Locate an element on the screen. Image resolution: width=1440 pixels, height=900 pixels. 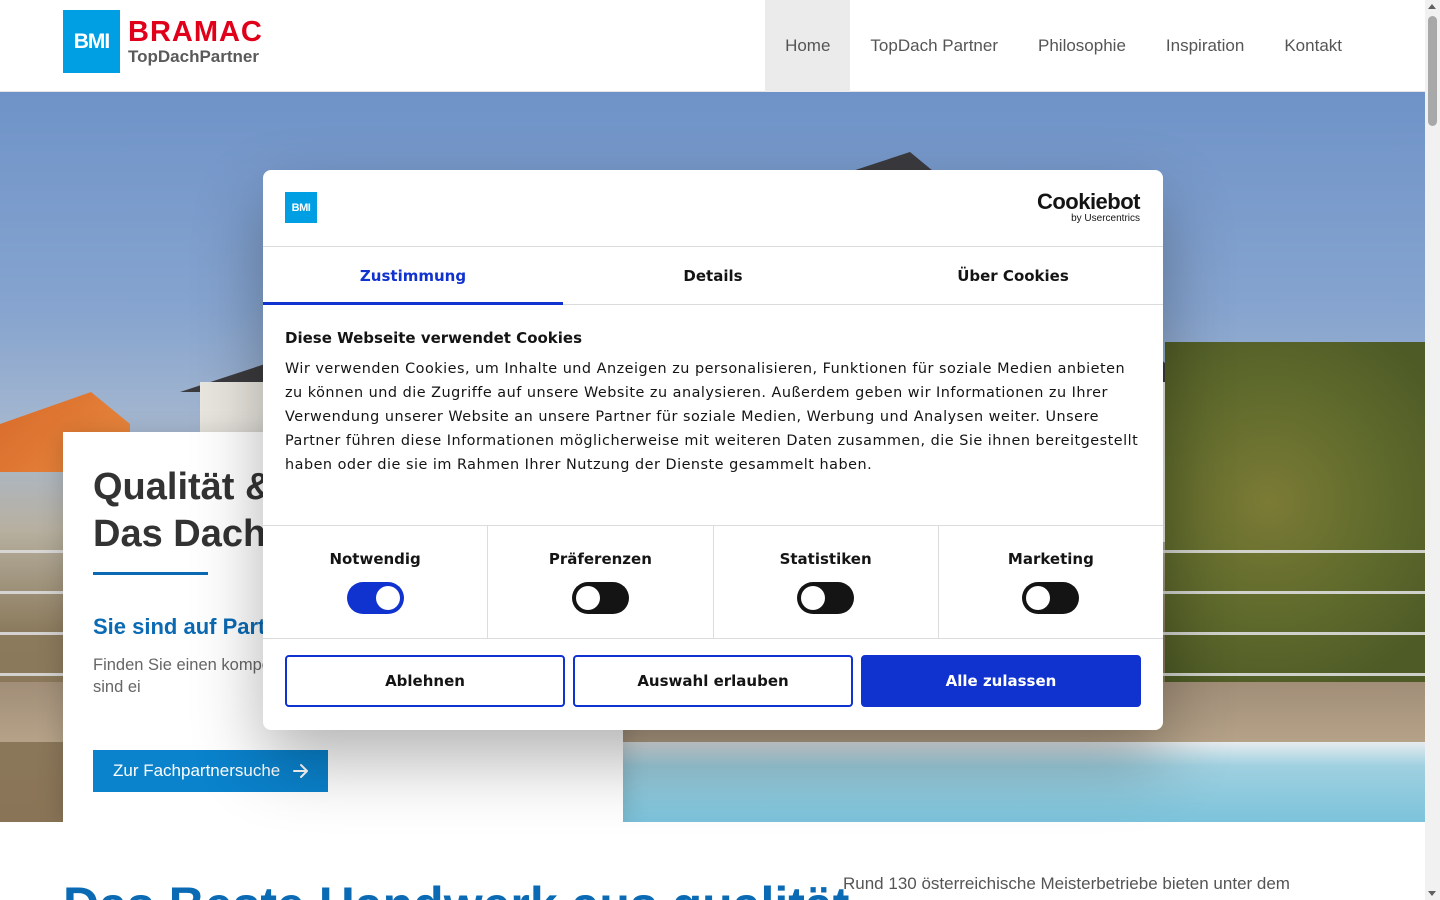
cookie-buttons: Ablehnen Auswahl erlauben Alle zulassen is located at coordinates (713, 673).